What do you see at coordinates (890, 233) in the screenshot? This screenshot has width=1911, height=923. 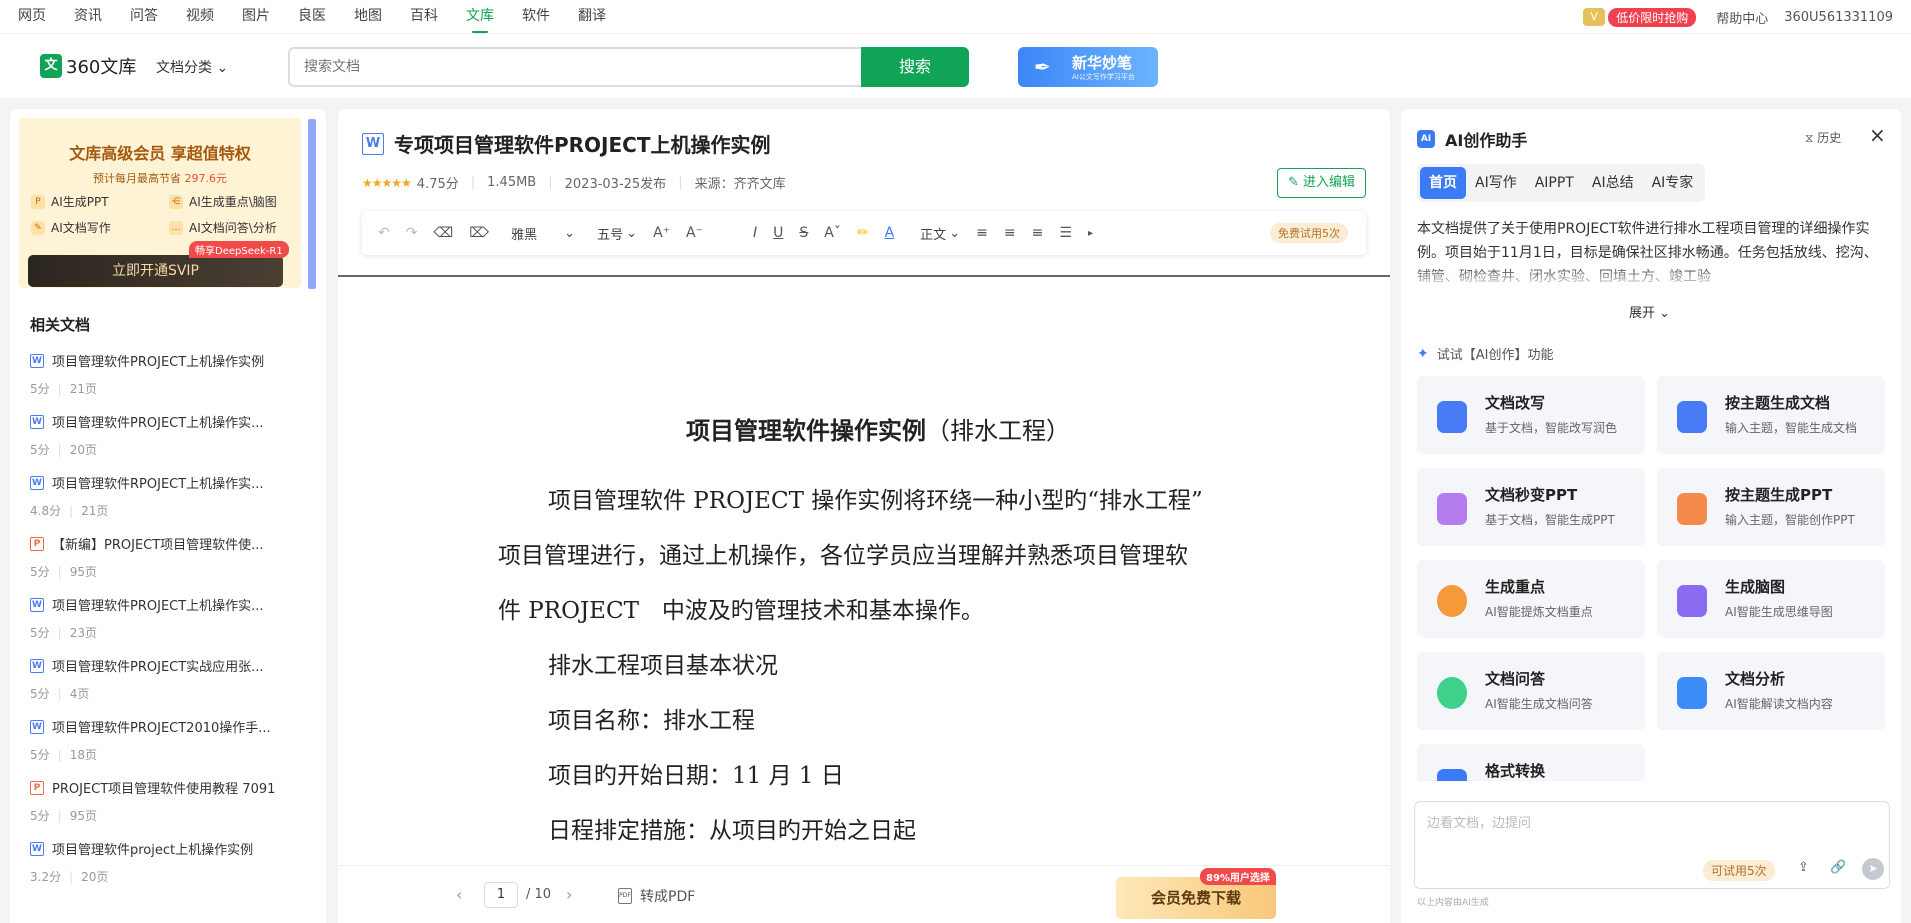 I see `font-color-icon: A` at bounding box center [890, 233].